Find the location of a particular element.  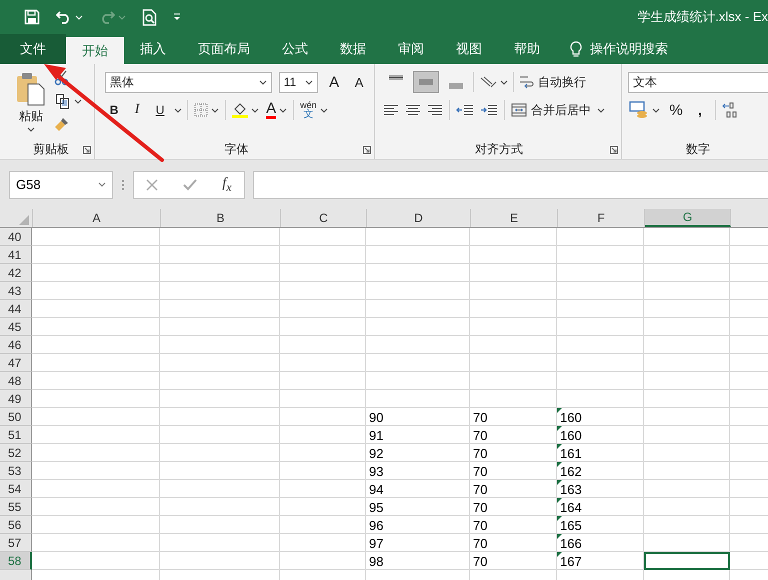

number-format-field: 文本 is located at coordinates (698, 82).